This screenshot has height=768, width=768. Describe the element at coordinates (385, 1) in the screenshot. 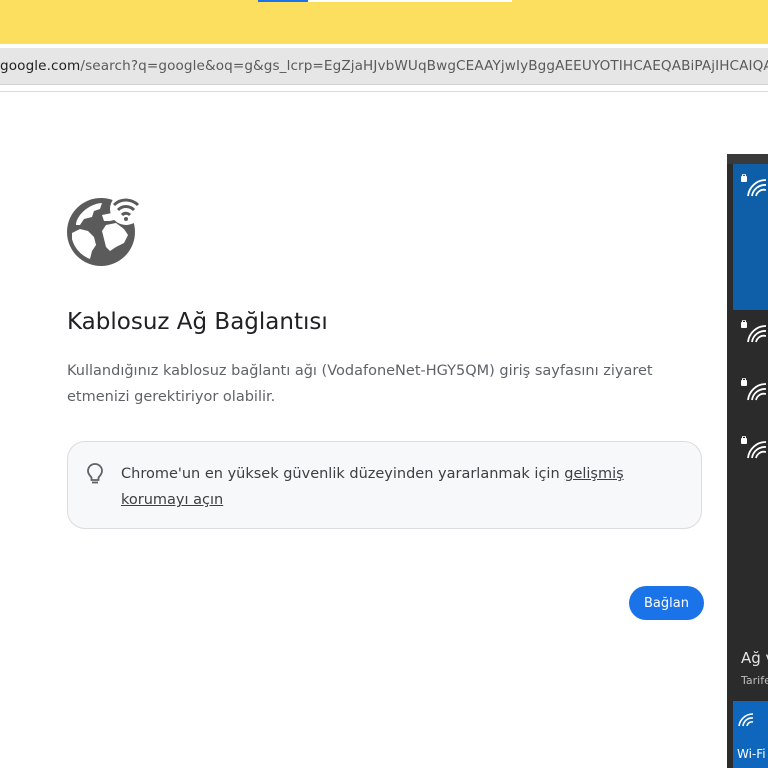

I see `tab-indicator` at that location.